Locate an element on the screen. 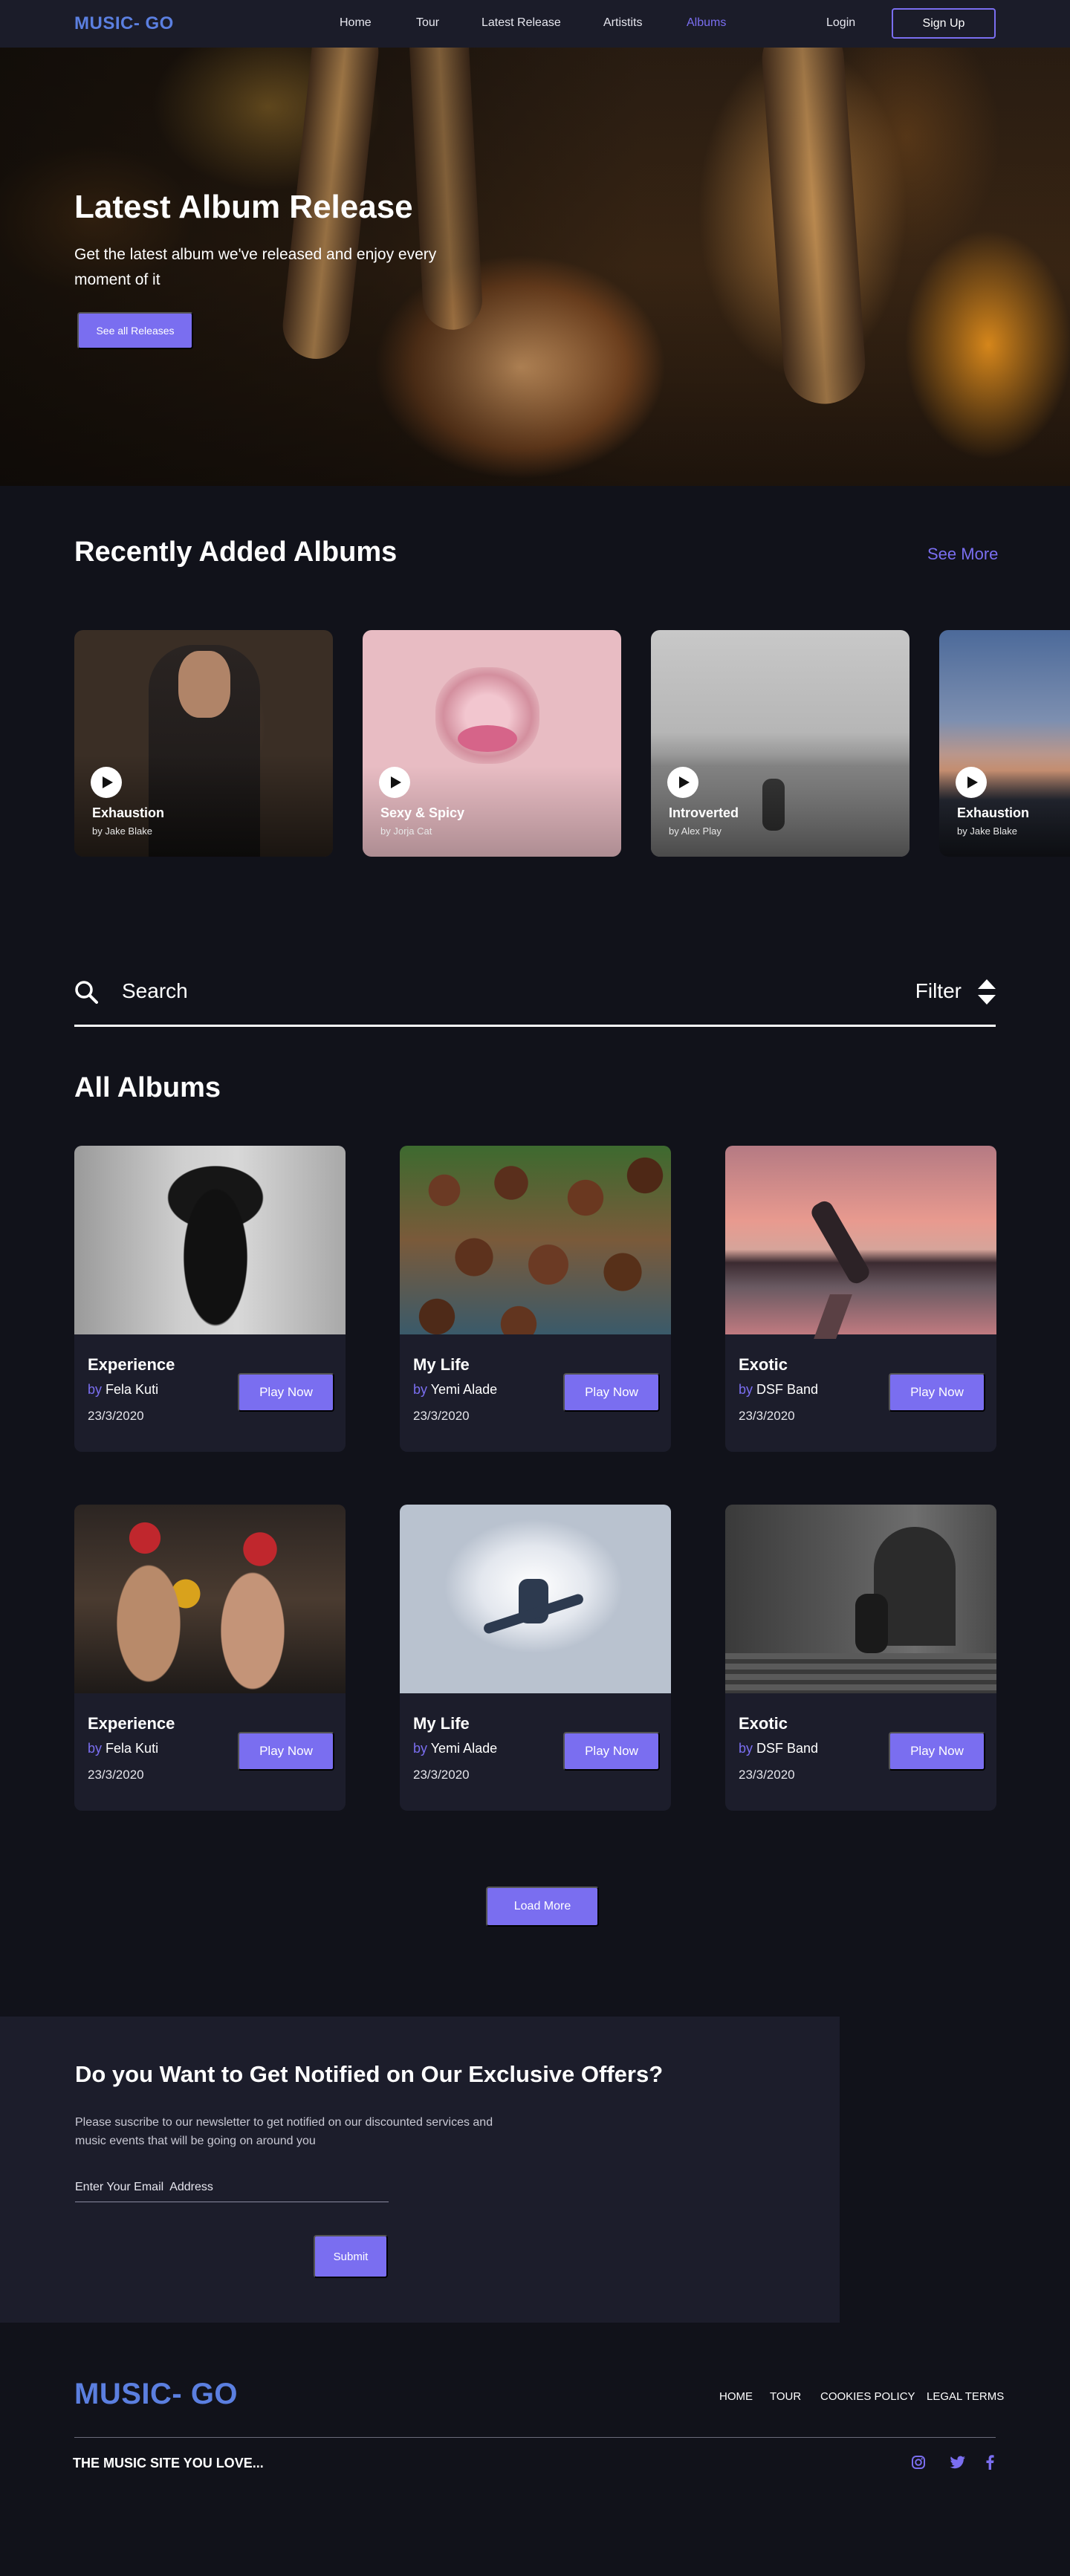 The width and height of the screenshot is (1070, 2576). recent-album-artist: by Alex Play is located at coordinates (695, 831).